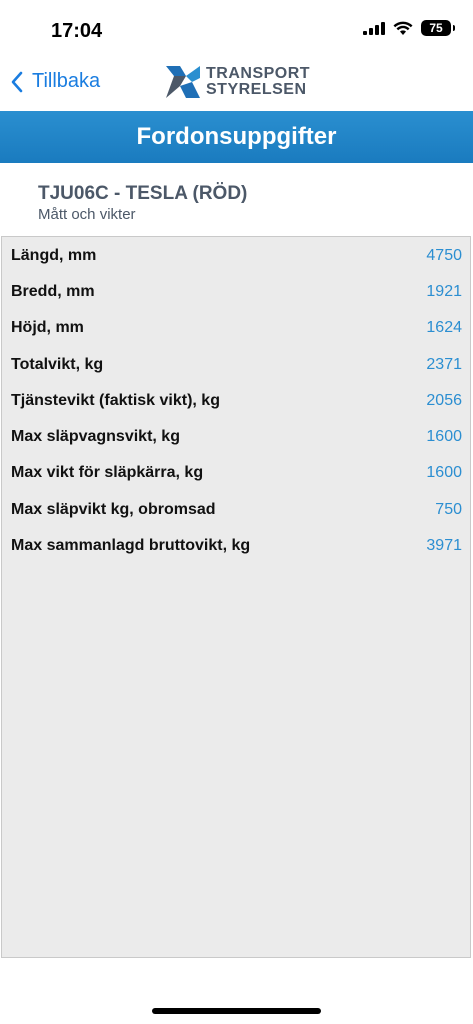 The width and height of the screenshot is (473, 1024). Describe the element at coordinates (258, 73) in the screenshot. I see `logo-line1: TRANSPORT` at that location.